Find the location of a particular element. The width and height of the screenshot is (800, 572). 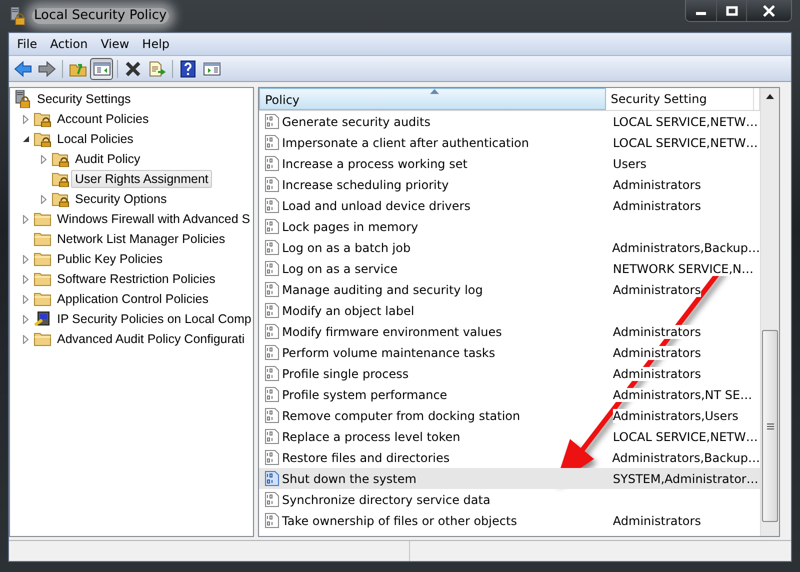

tree-item: Security Options is located at coordinates (121, 199).